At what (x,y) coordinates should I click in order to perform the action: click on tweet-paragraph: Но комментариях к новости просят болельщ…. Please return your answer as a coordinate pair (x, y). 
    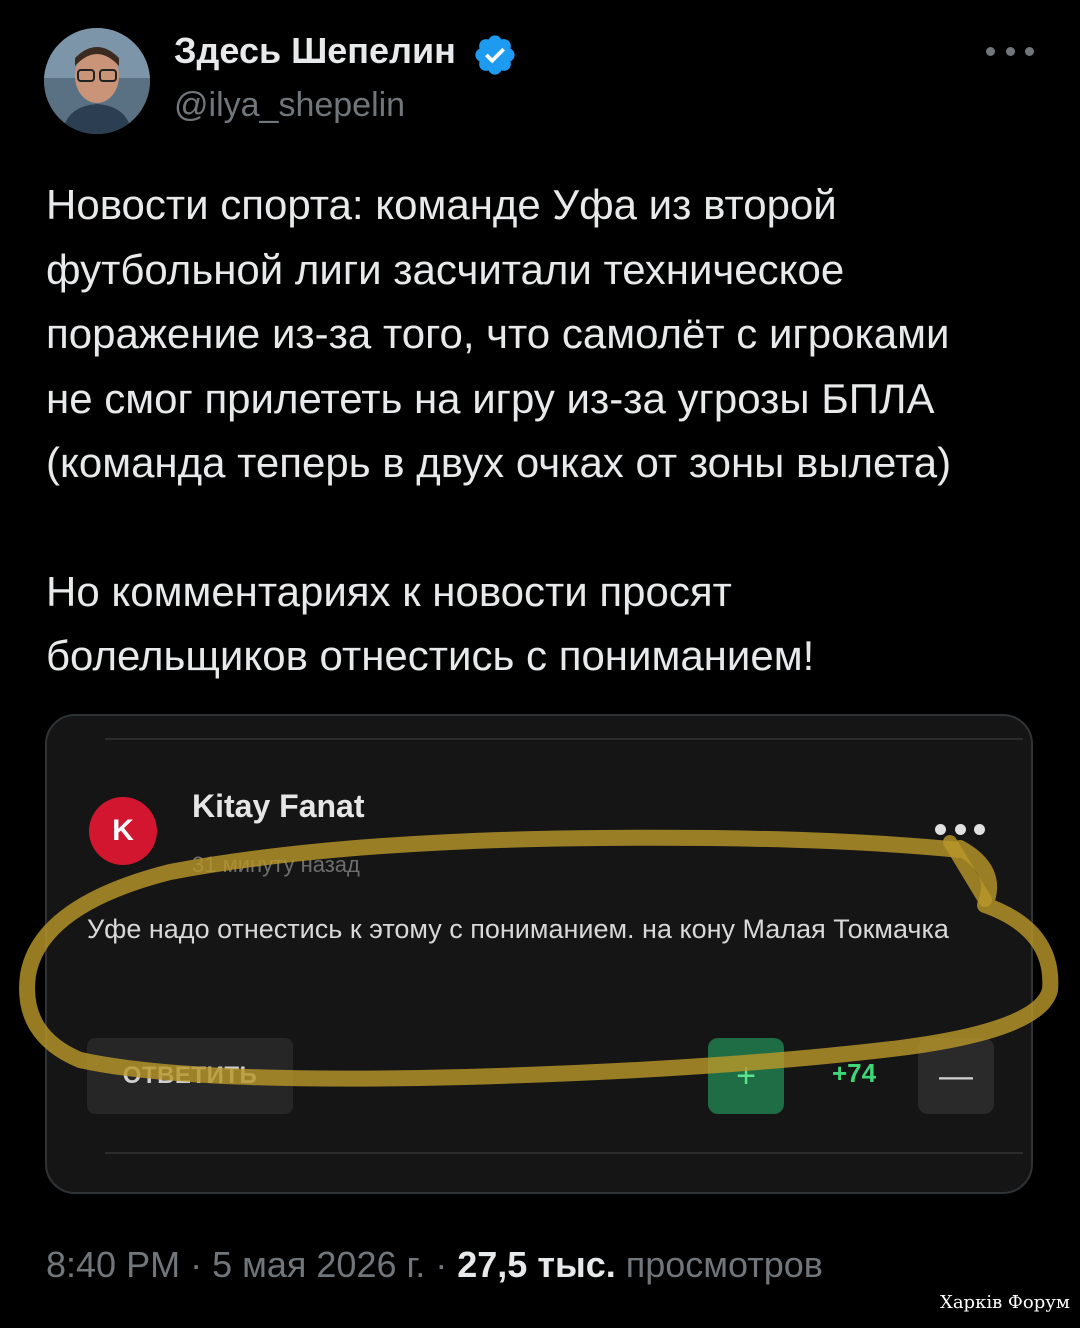
    Looking at the image, I should click on (430, 623).